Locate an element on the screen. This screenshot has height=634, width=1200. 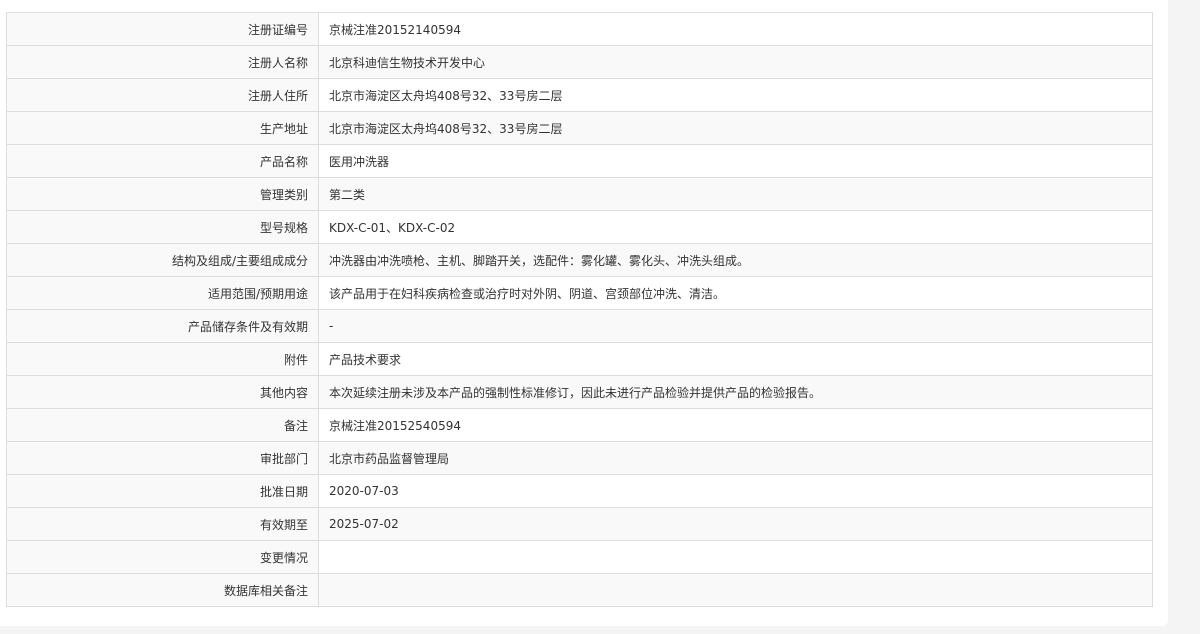
table-row: 生产地址 北京市海淀区太舟坞408号32、33号房二层 is located at coordinates (579, 128).